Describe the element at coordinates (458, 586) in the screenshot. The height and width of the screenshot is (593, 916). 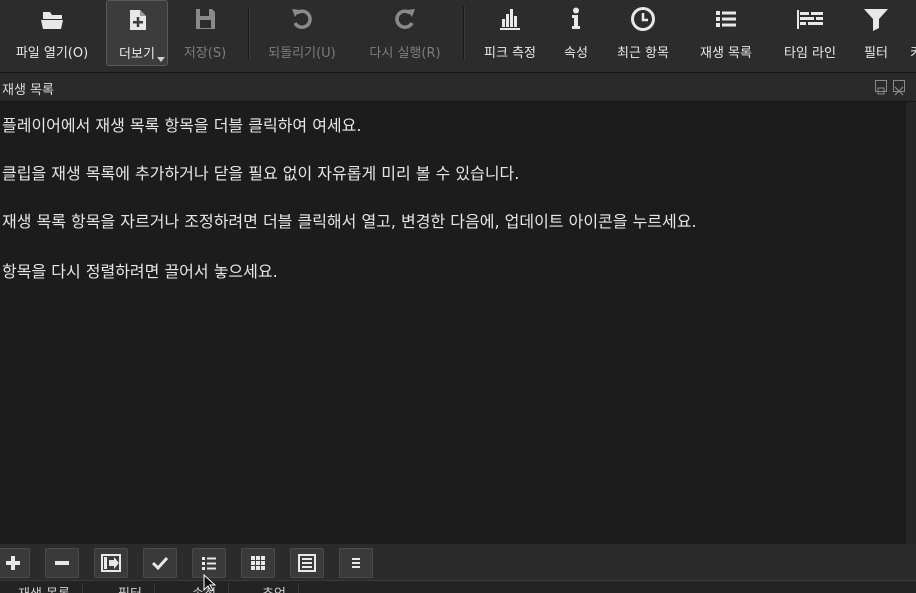
I see `dock-tabs: 재생 목록 필터 속성 추억` at that location.